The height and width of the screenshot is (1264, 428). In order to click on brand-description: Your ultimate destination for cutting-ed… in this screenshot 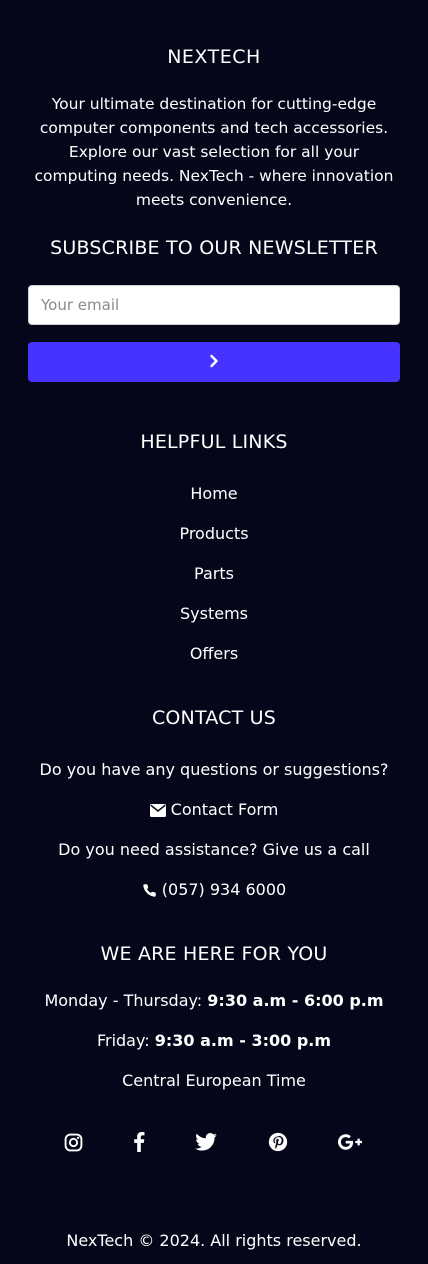, I will do `click(214, 152)`.